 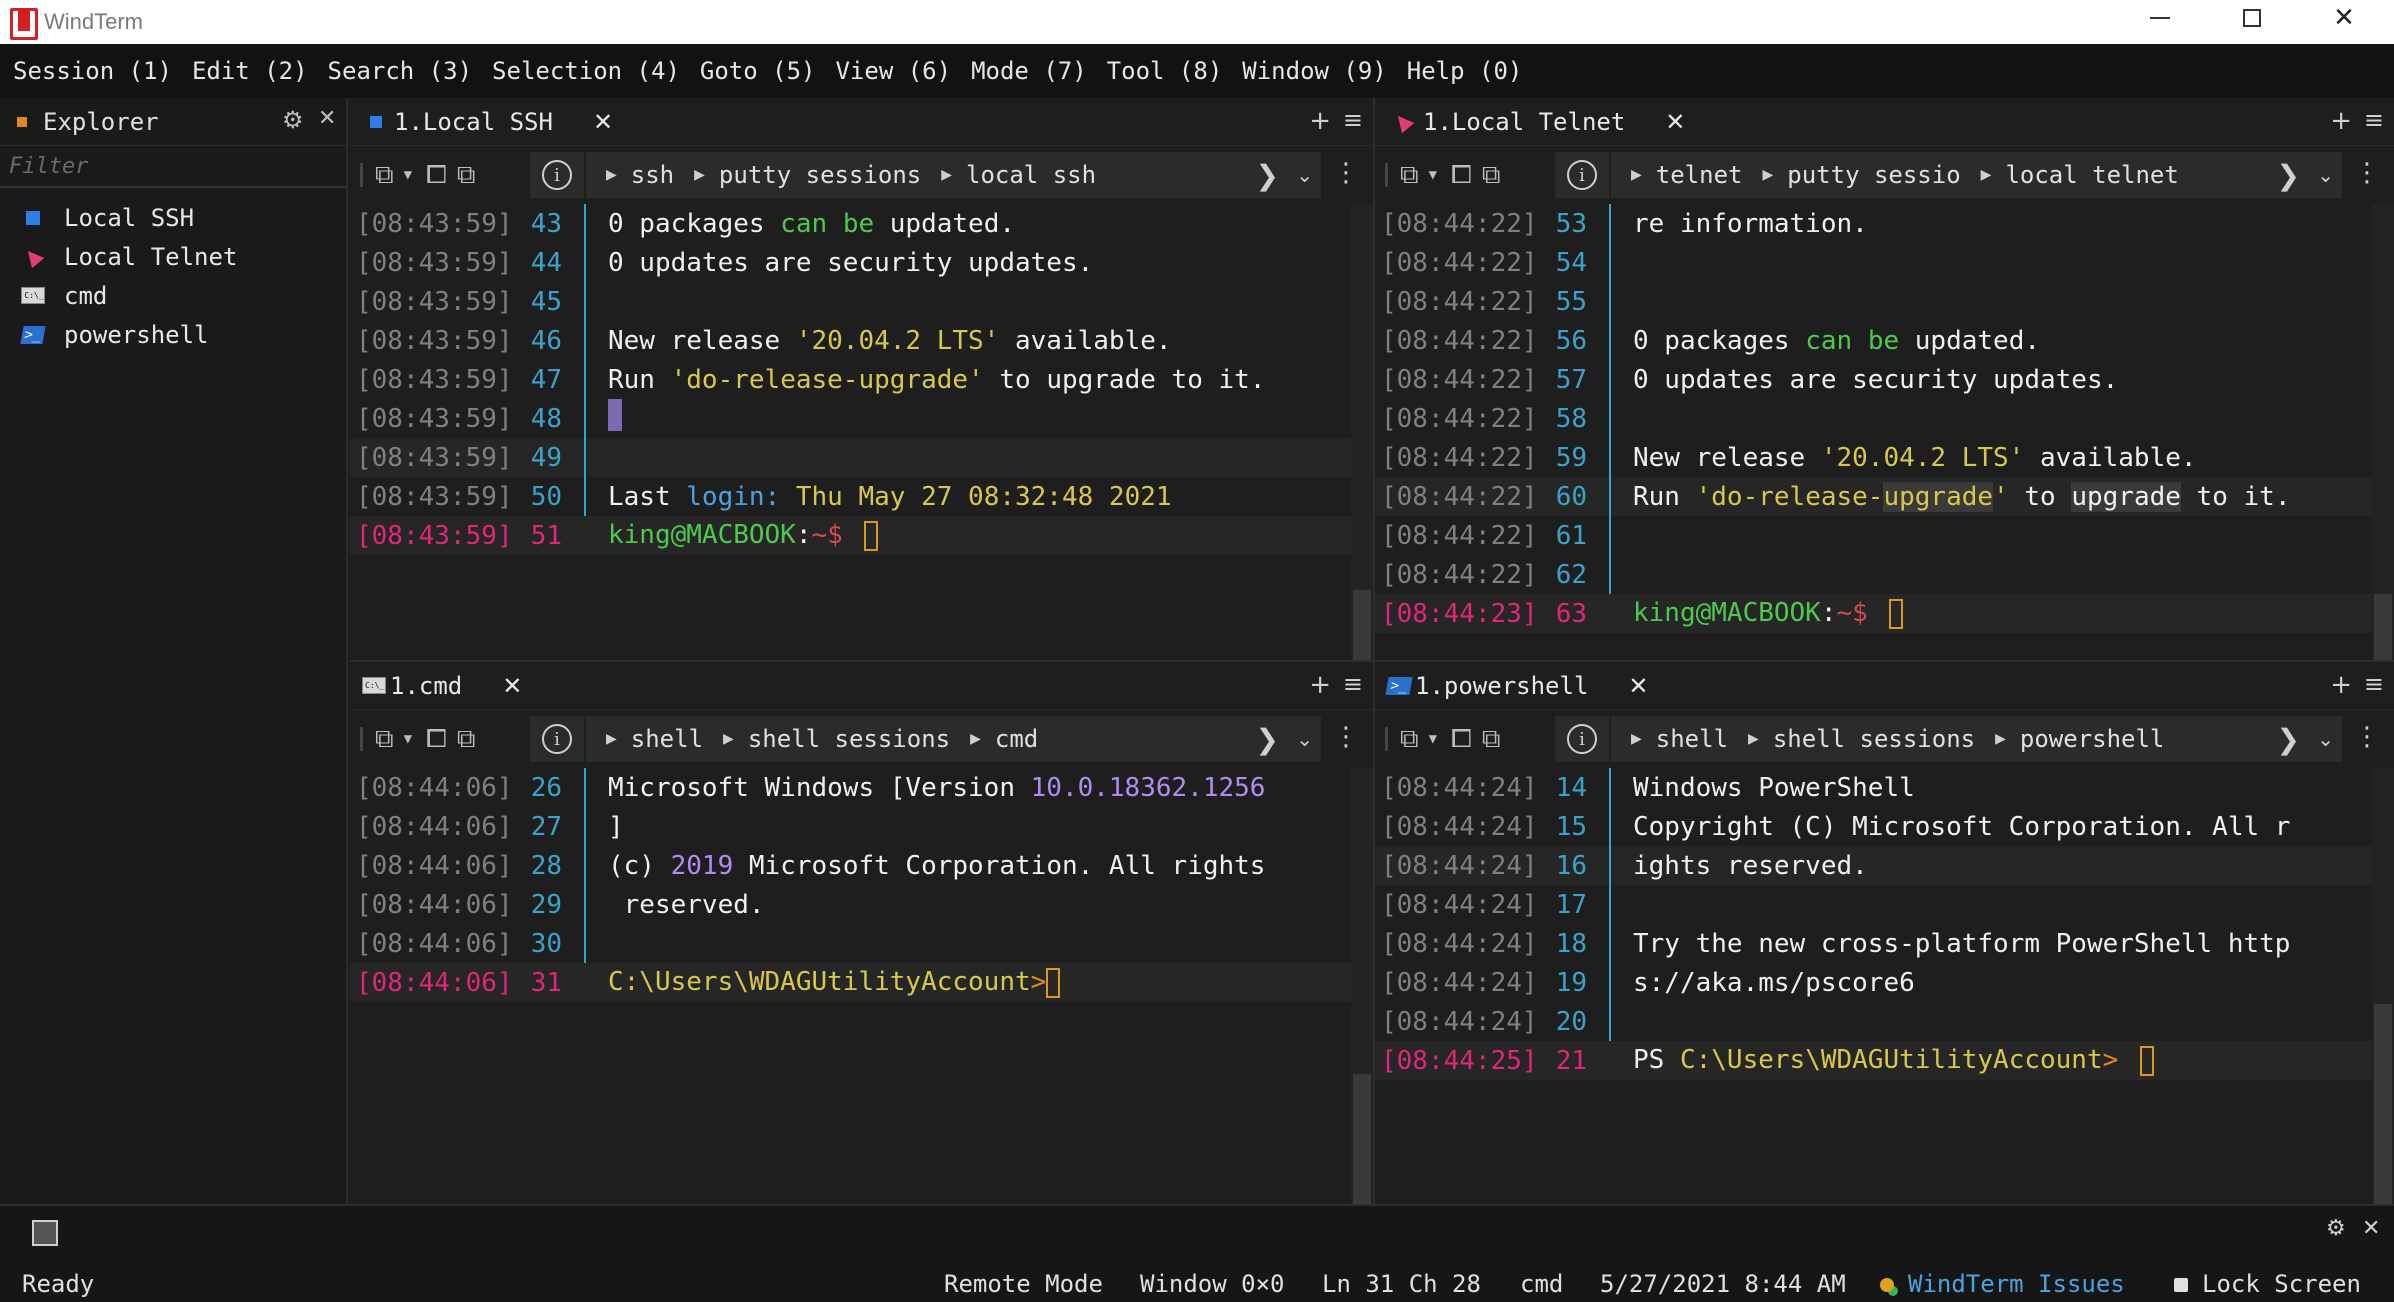 I want to click on tab-local-telnet: 1.Local Telnet, so click(x=1524, y=122).